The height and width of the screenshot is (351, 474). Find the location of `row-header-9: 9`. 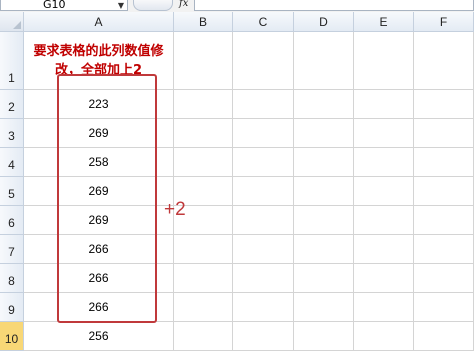

row-header-9: 9 is located at coordinates (12, 307).